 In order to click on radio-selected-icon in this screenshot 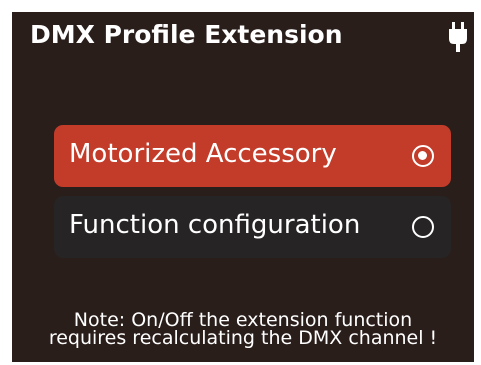, I will do `click(423, 156)`.